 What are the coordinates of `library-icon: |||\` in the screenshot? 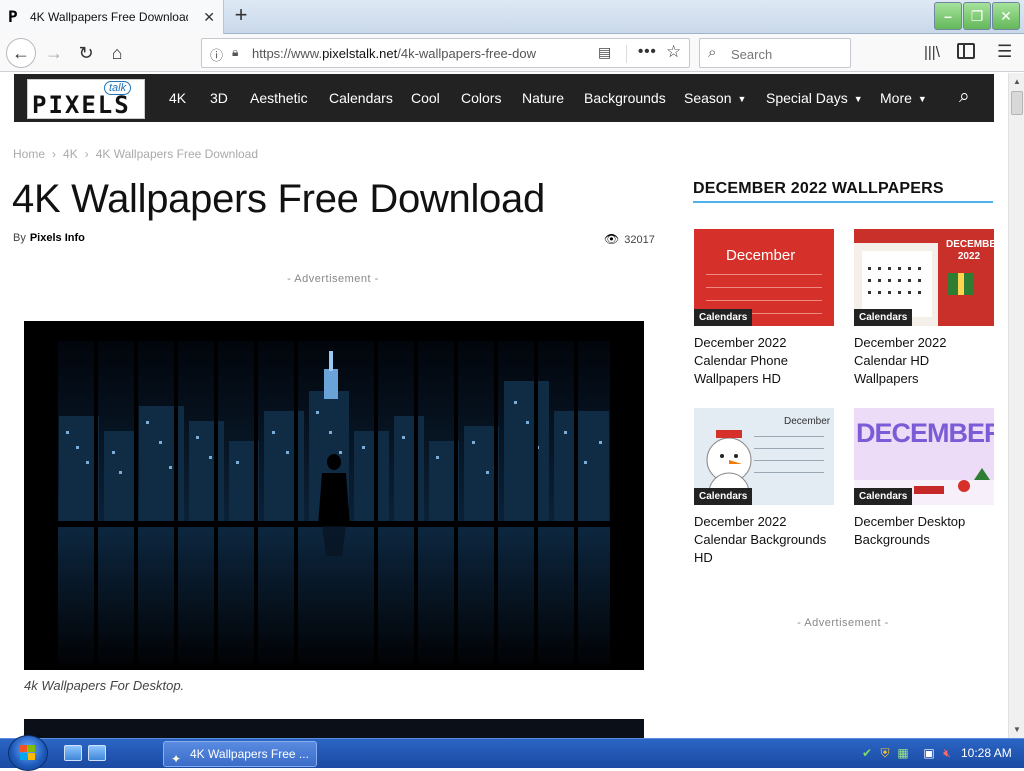 It's located at (932, 52).